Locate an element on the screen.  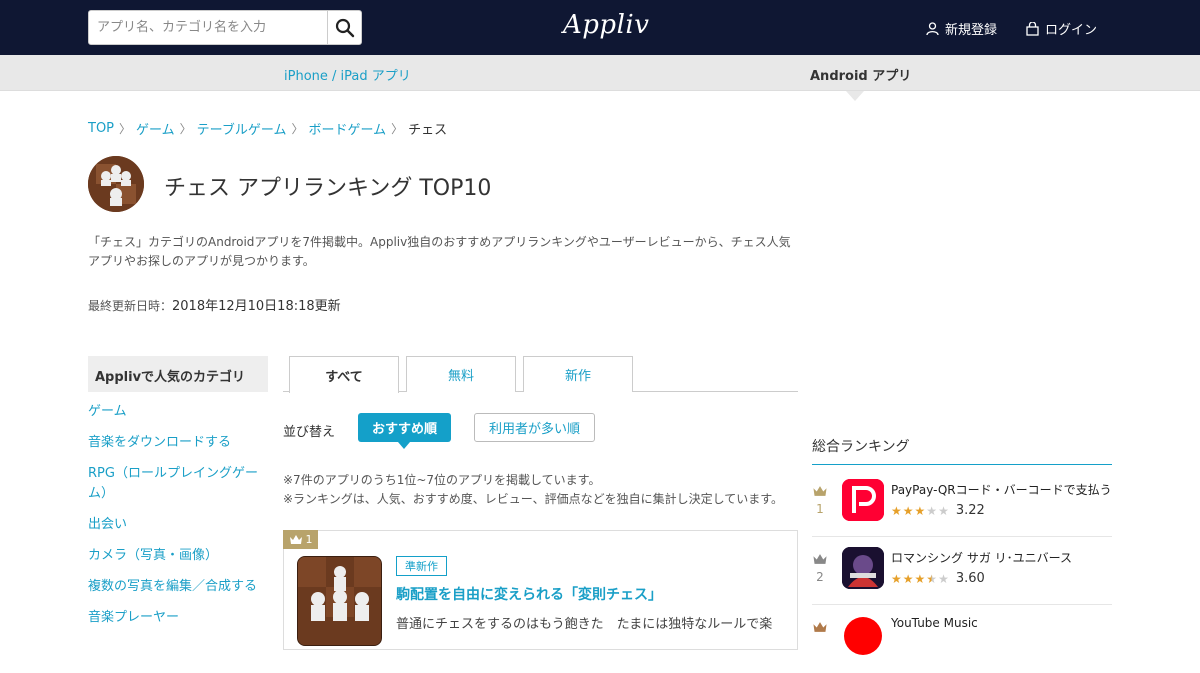
search-icon is located at coordinates (344, 27).